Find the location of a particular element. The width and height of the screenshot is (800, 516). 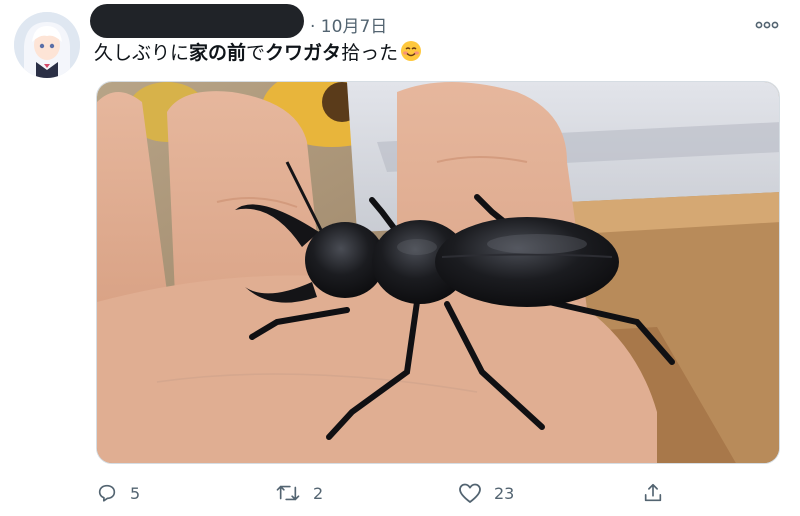

share-icon is located at coordinates (653, 493).